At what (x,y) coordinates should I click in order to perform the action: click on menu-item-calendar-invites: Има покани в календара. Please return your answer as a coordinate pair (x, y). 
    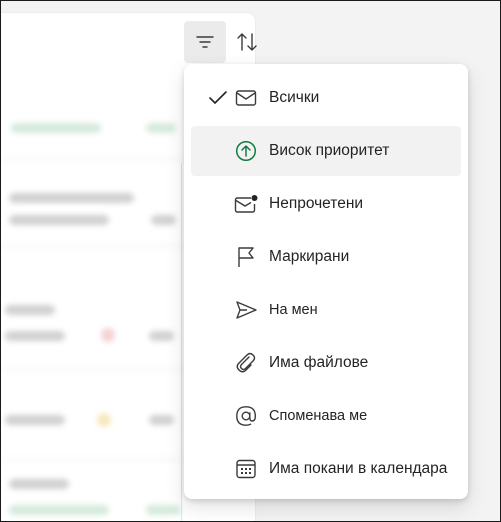
    Looking at the image, I should click on (326, 469).